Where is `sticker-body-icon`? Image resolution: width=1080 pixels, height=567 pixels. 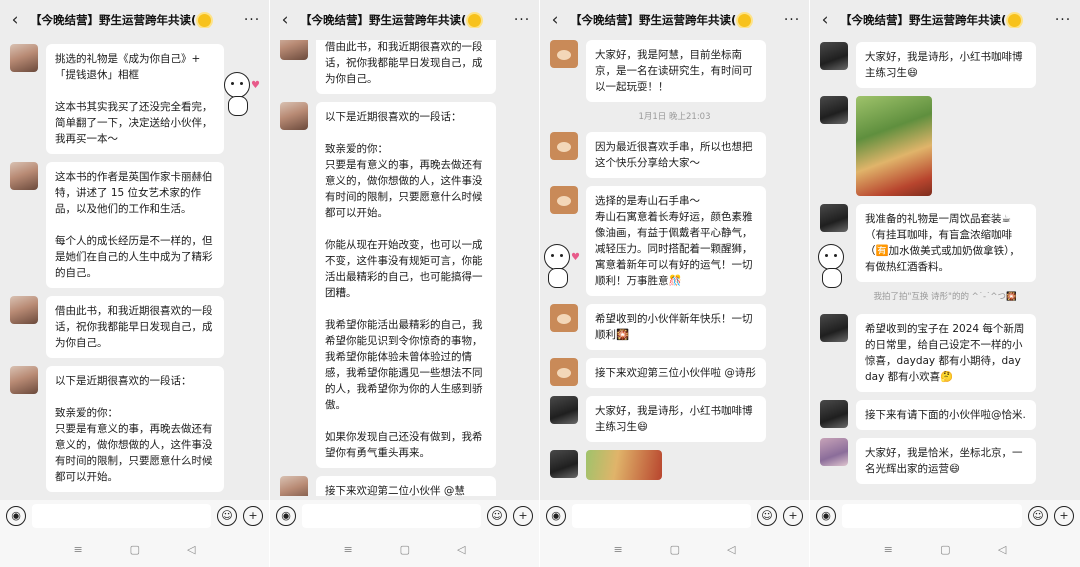
sticker-body-icon is located at coordinates (238, 106).